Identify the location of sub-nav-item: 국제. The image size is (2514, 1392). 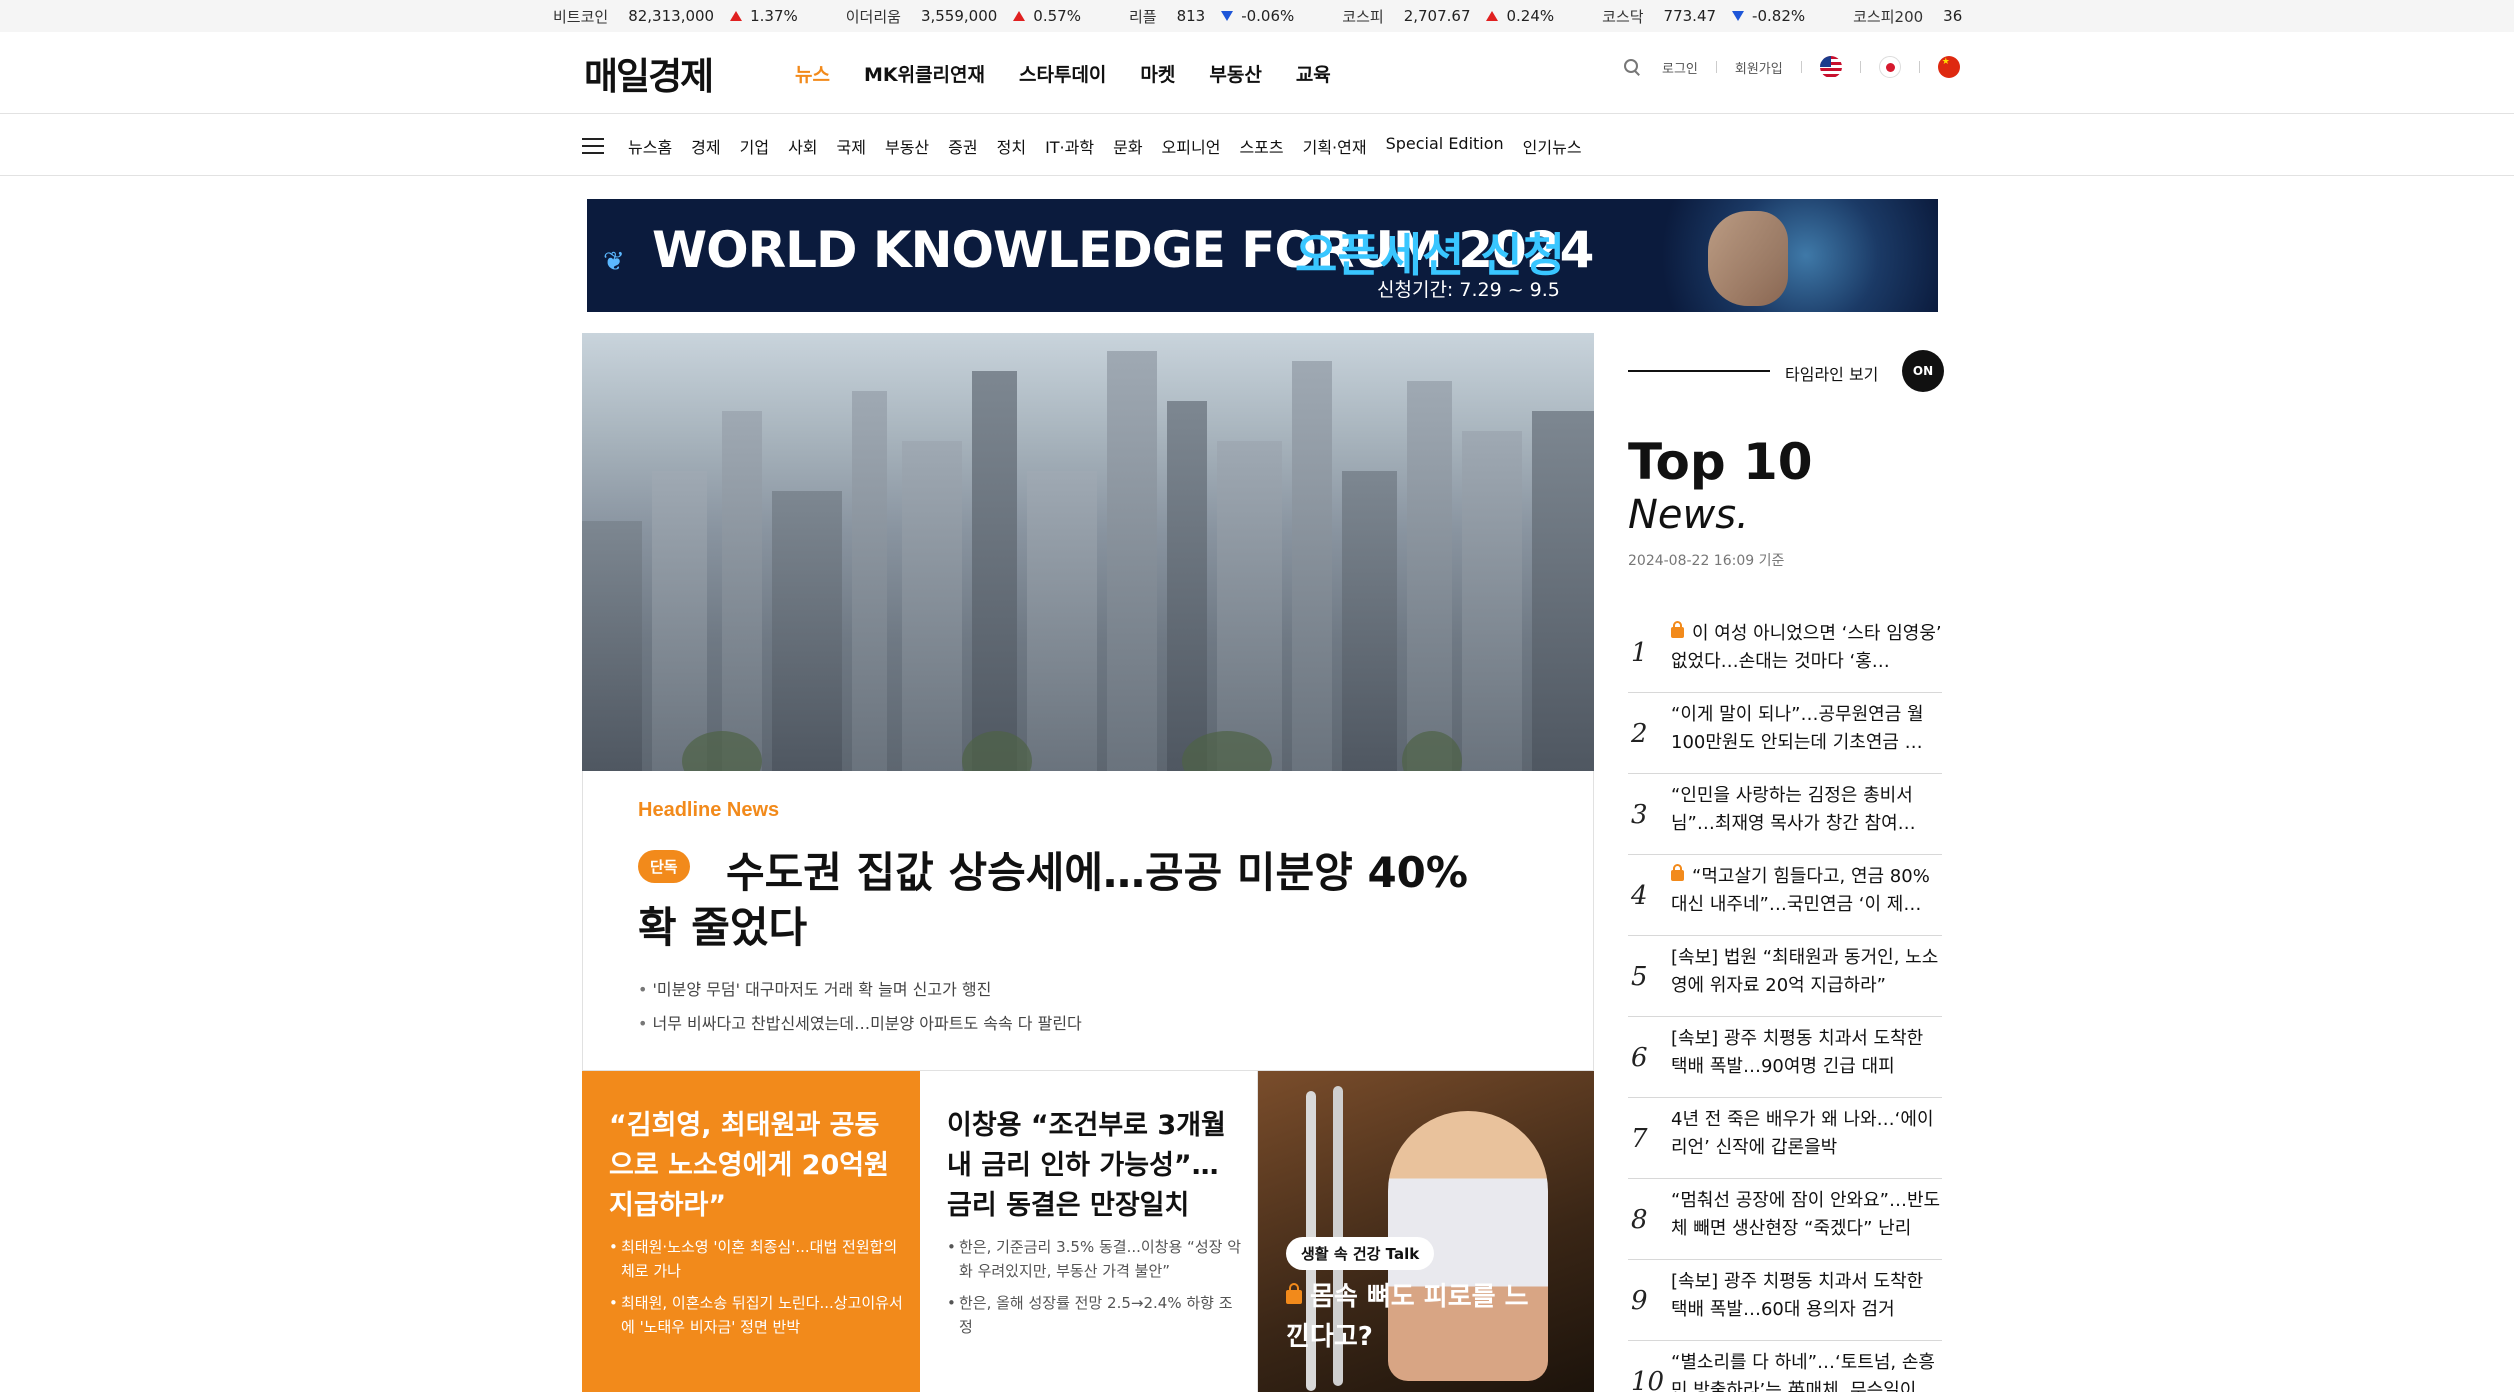
(851, 146).